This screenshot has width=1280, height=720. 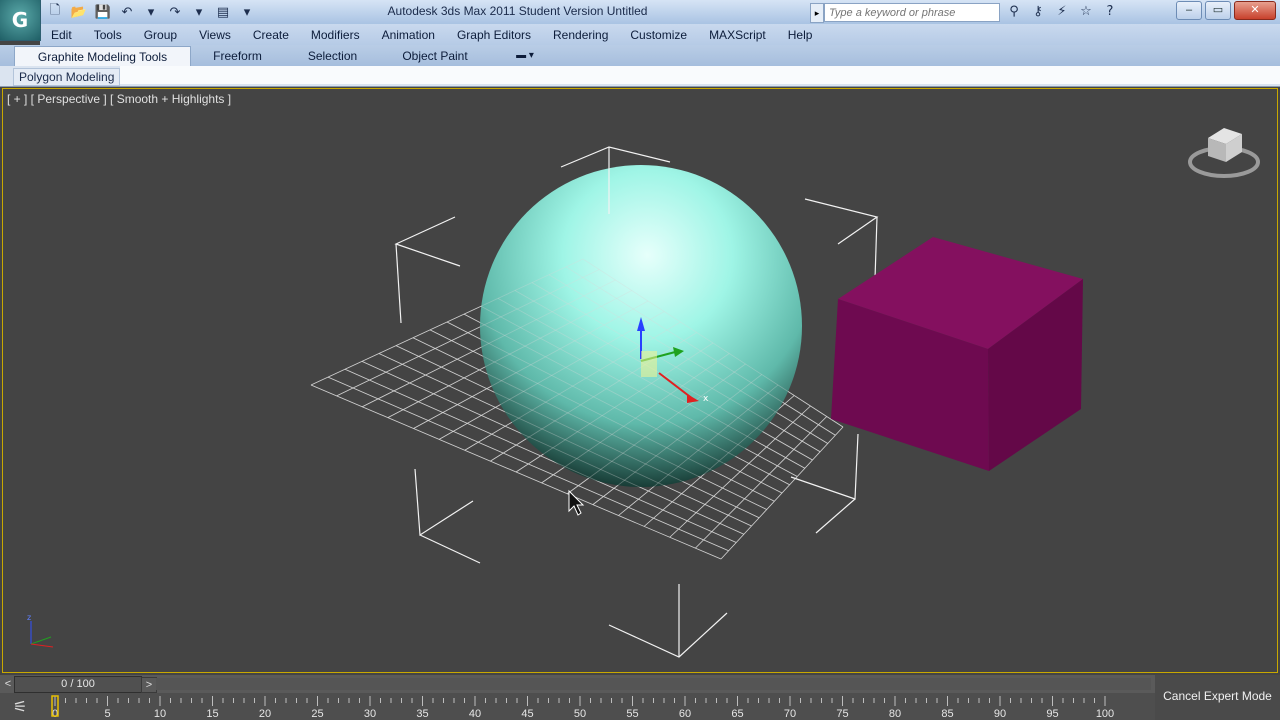 I want to click on time-slider: < 0 / 100 >, so click(x=577, y=684).